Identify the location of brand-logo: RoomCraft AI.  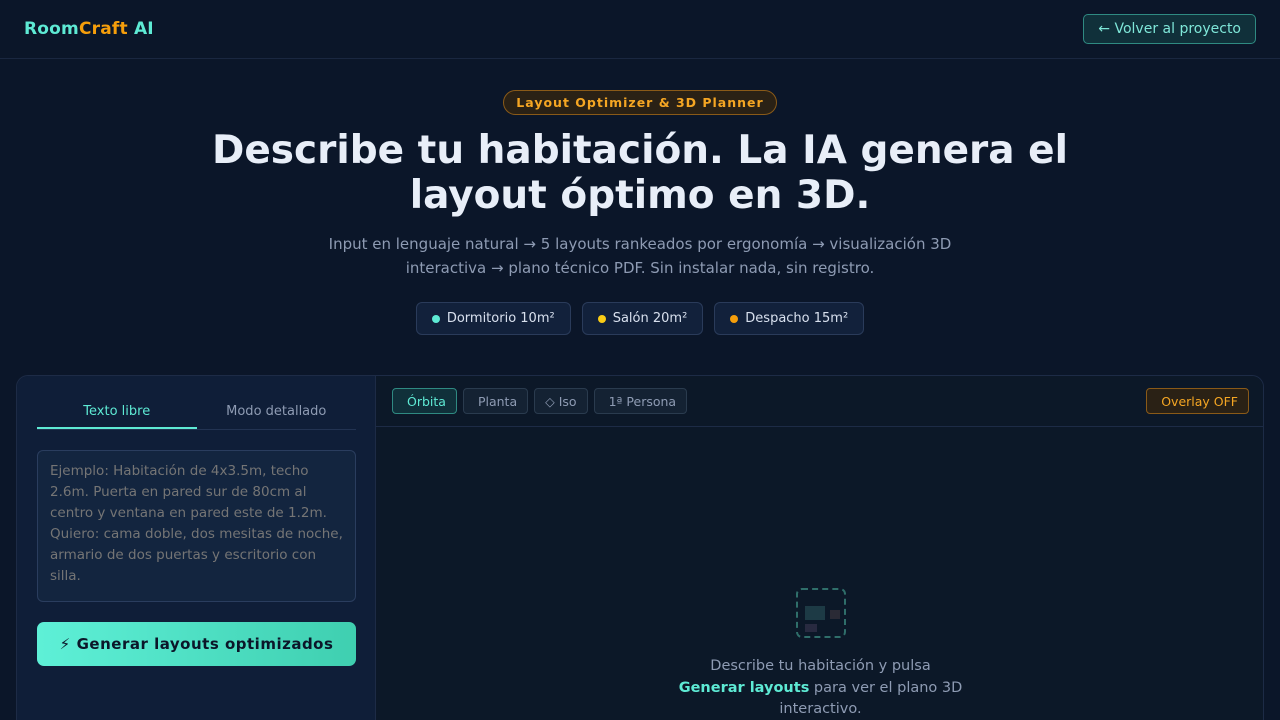
(89, 29).